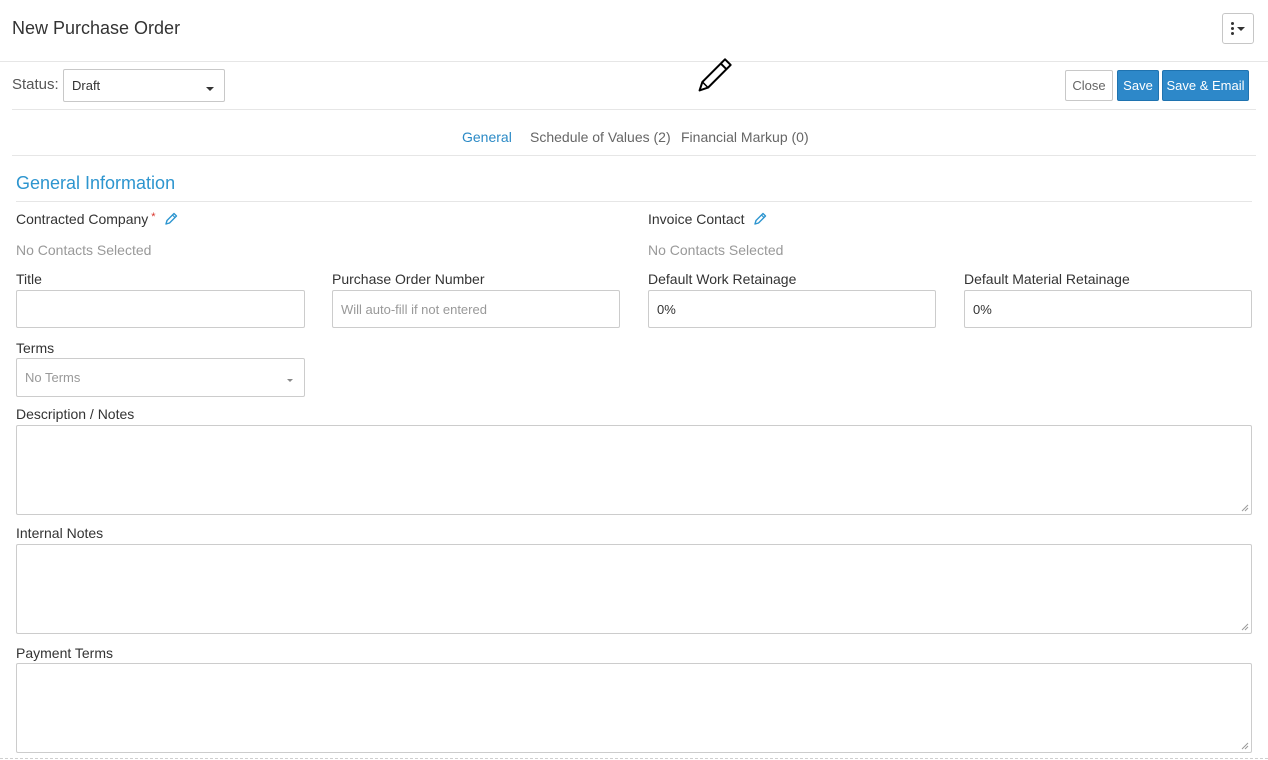 This screenshot has width=1268, height=760. What do you see at coordinates (82, 219) in the screenshot?
I see `contracted-company-label-text: Contracted Company` at bounding box center [82, 219].